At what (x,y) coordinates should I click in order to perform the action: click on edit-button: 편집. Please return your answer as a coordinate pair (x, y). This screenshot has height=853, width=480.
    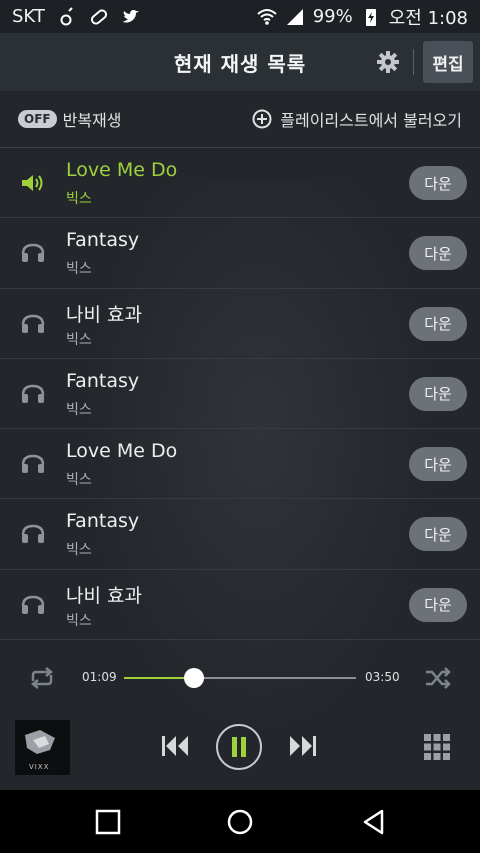
    Looking at the image, I should click on (448, 62).